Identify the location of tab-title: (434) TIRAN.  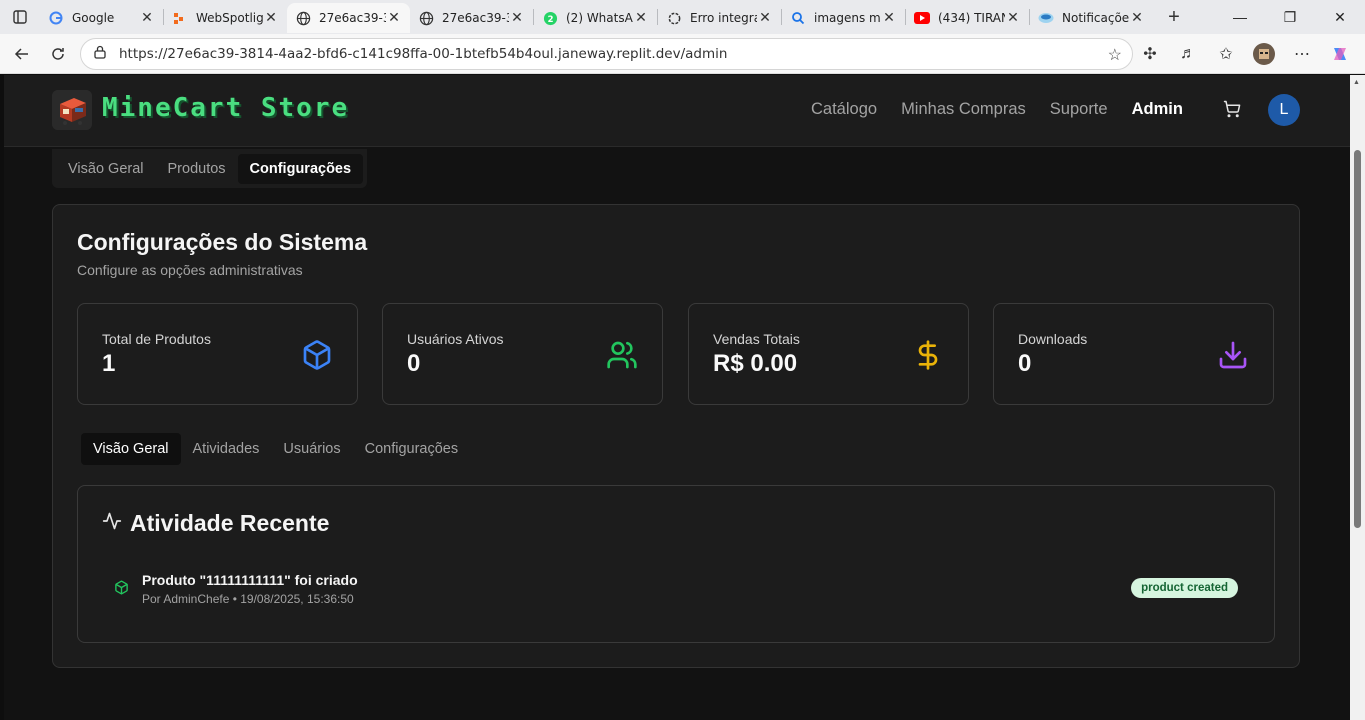
(971, 18).